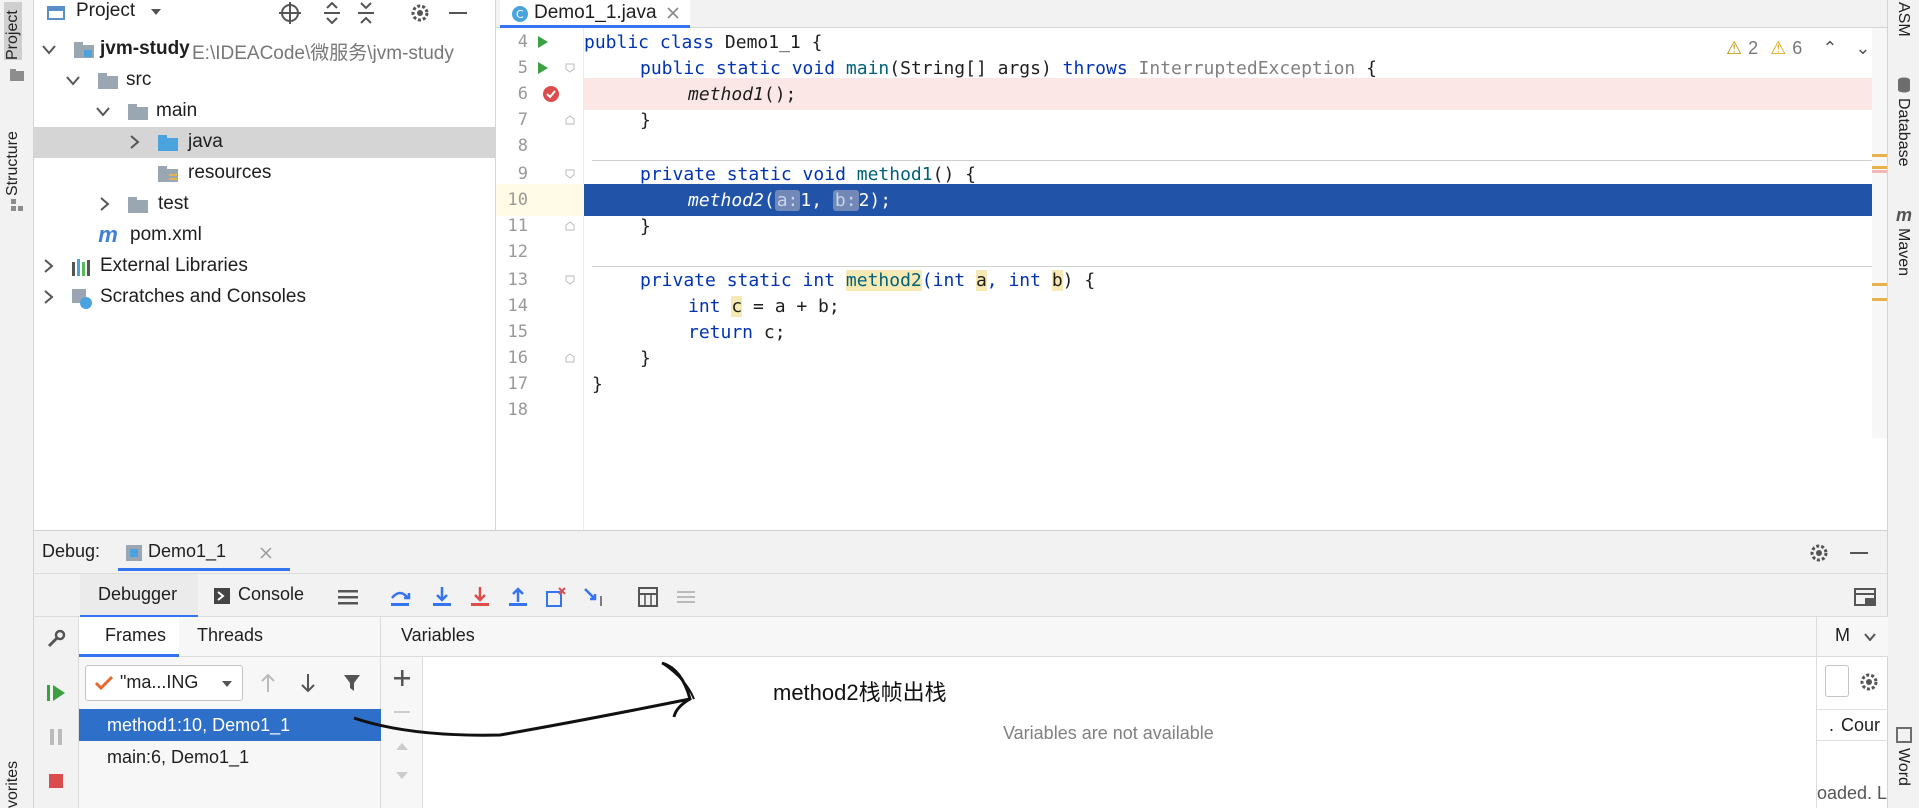 The image size is (1919, 808). What do you see at coordinates (238, 637) in the screenshot?
I see `tab-threads: Threads` at bounding box center [238, 637].